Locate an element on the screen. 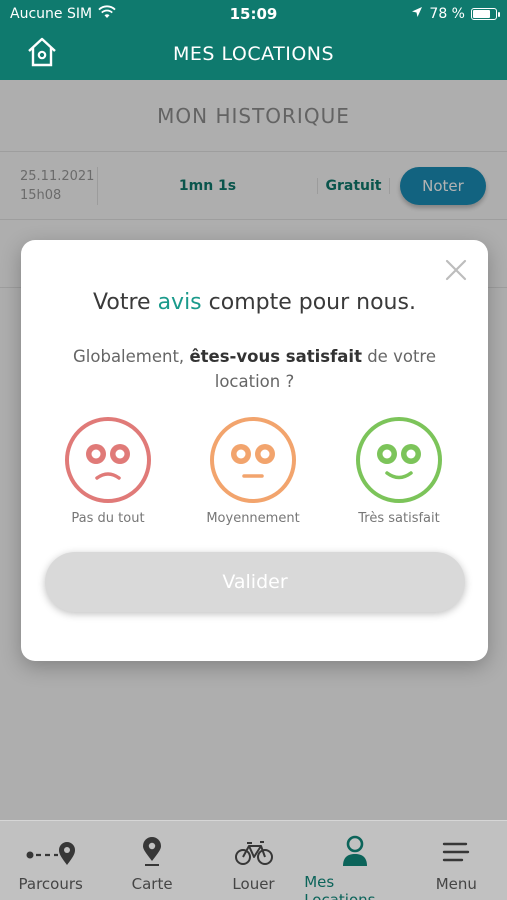 Image resolution: width=507 pixels, height=900 pixels. tab-parcours: Parcours is located at coordinates (50, 860).